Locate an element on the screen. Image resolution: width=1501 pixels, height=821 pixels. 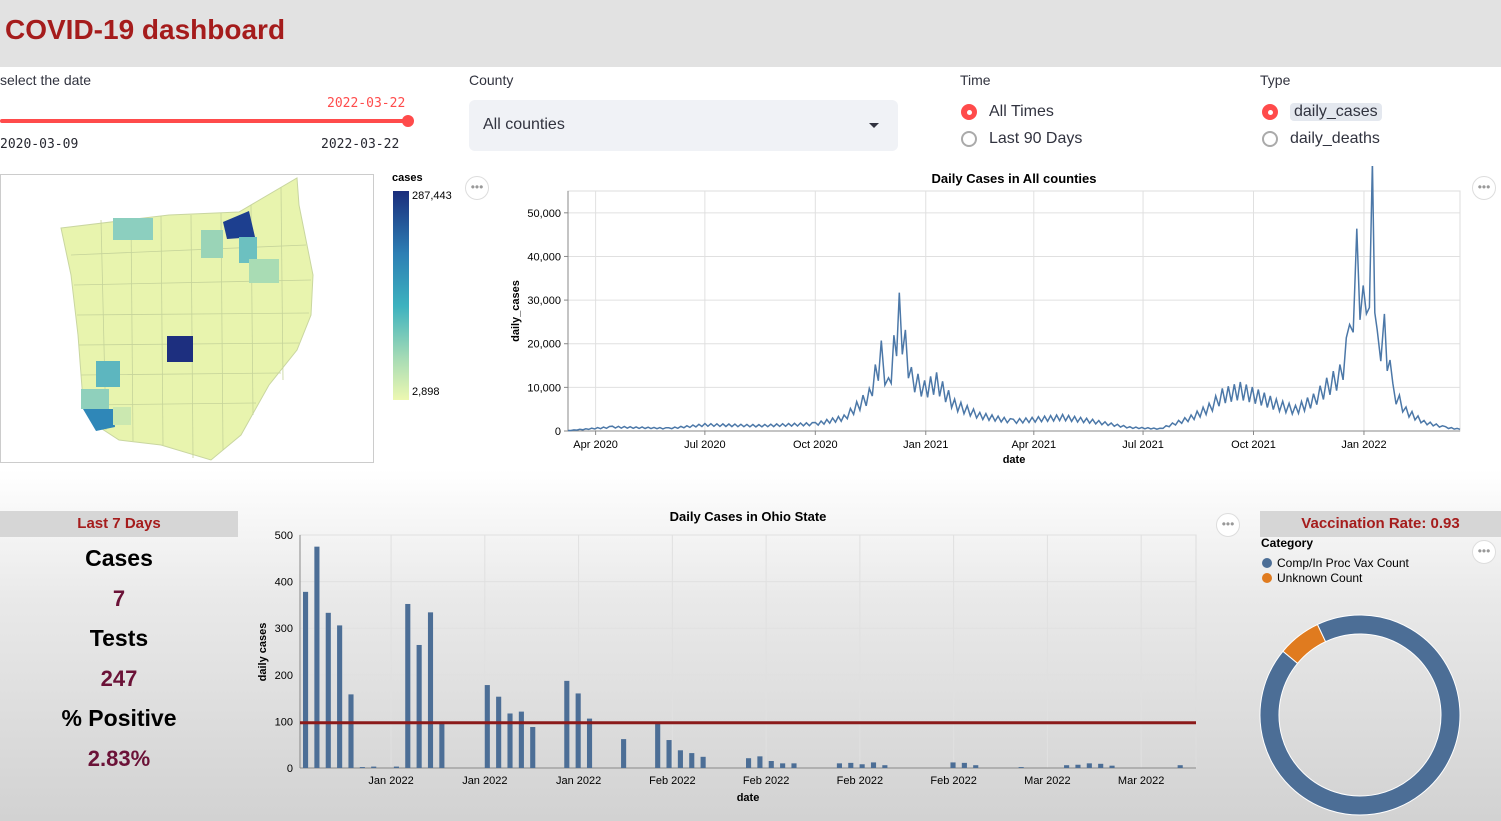
date-slider-min: 2020-03-09 is located at coordinates (39, 144).